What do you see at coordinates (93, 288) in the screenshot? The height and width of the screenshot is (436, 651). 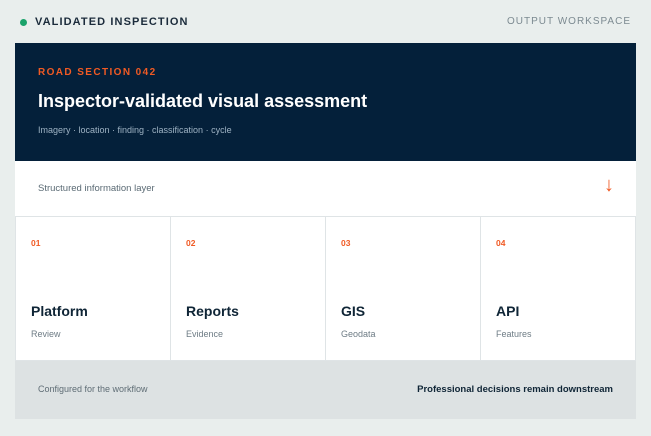 I see `card-platform: 01 Platform Review` at bounding box center [93, 288].